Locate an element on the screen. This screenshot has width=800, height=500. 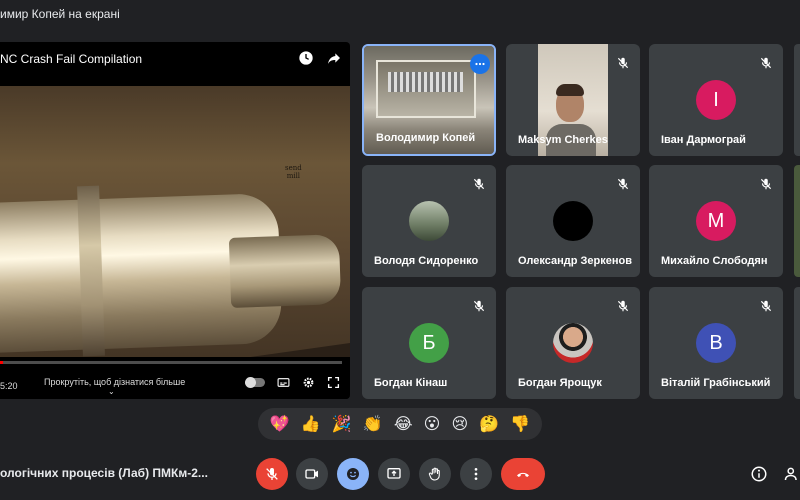
fullscreen-icon is located at coordinates (333, 382).